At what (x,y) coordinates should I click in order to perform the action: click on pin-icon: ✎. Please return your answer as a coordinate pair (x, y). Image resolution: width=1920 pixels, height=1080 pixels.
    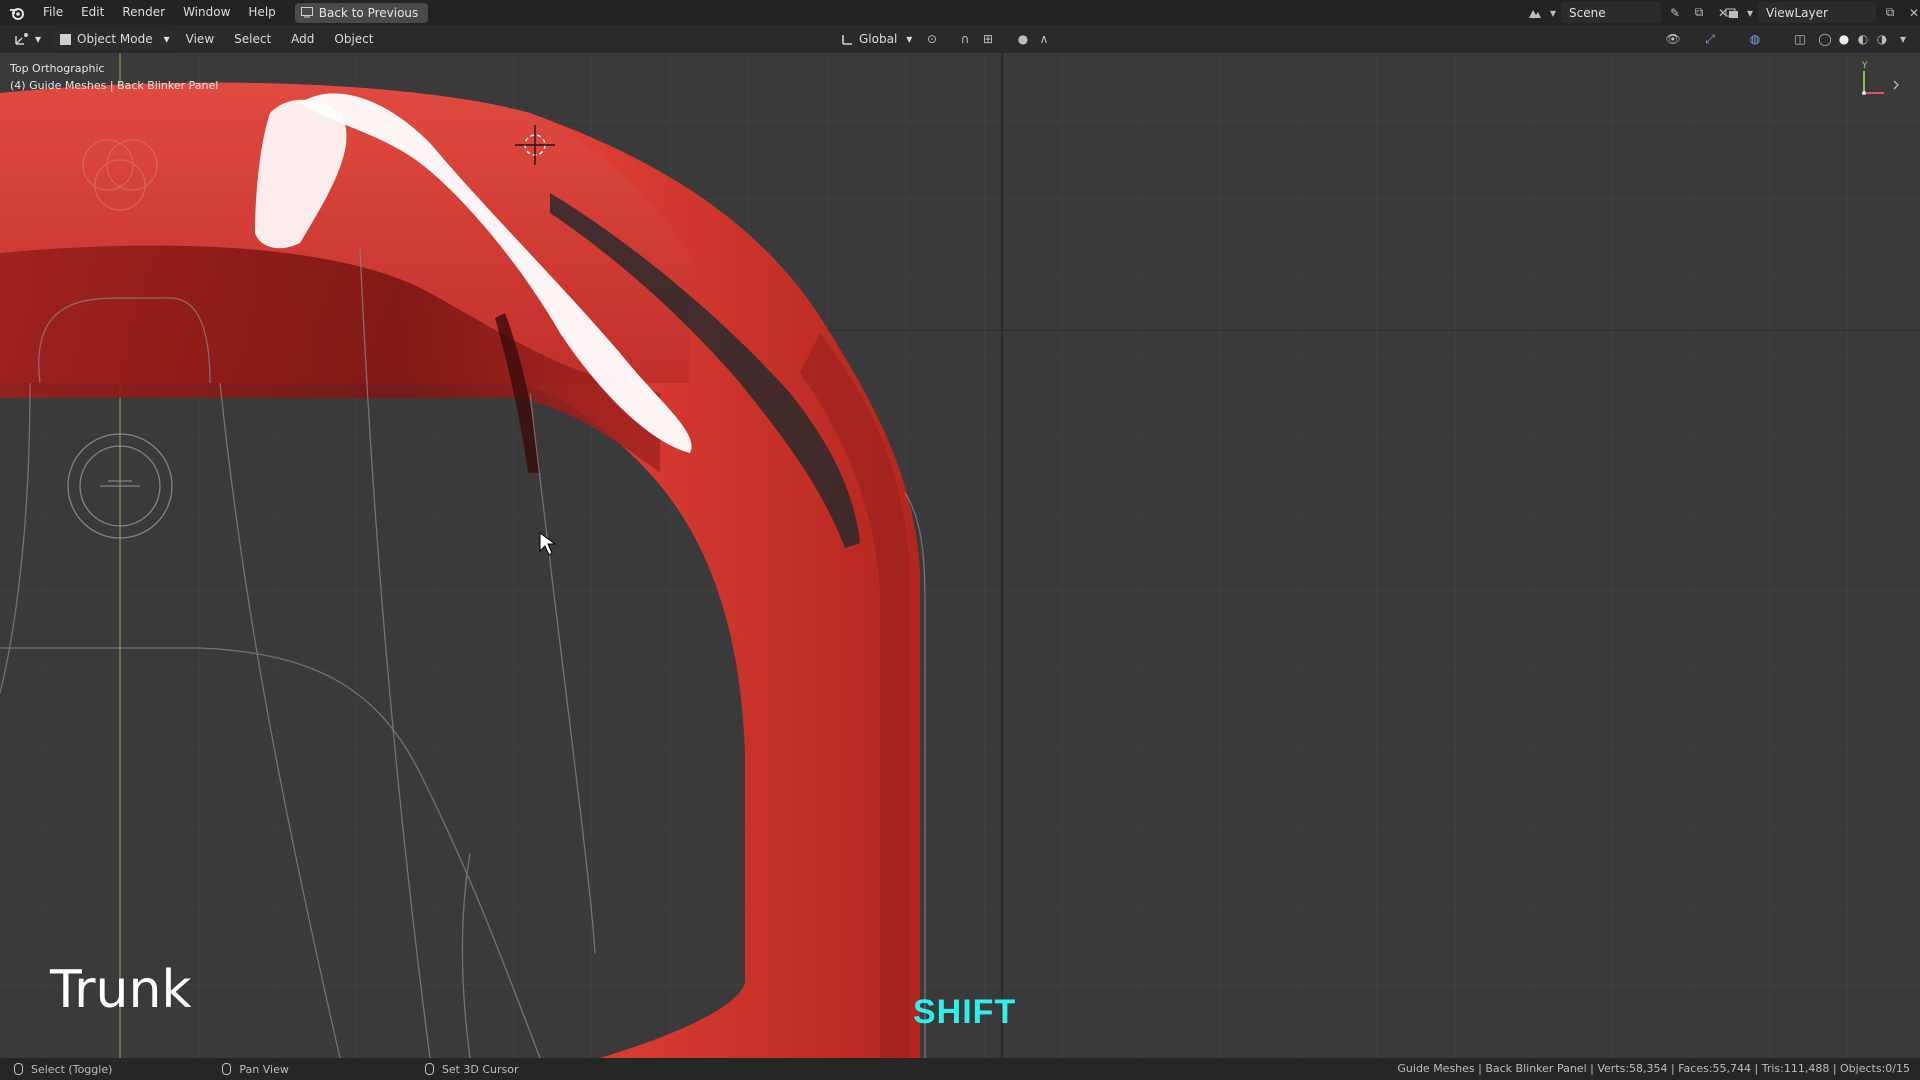
    Looking at the image, I should click on (1675, 13).